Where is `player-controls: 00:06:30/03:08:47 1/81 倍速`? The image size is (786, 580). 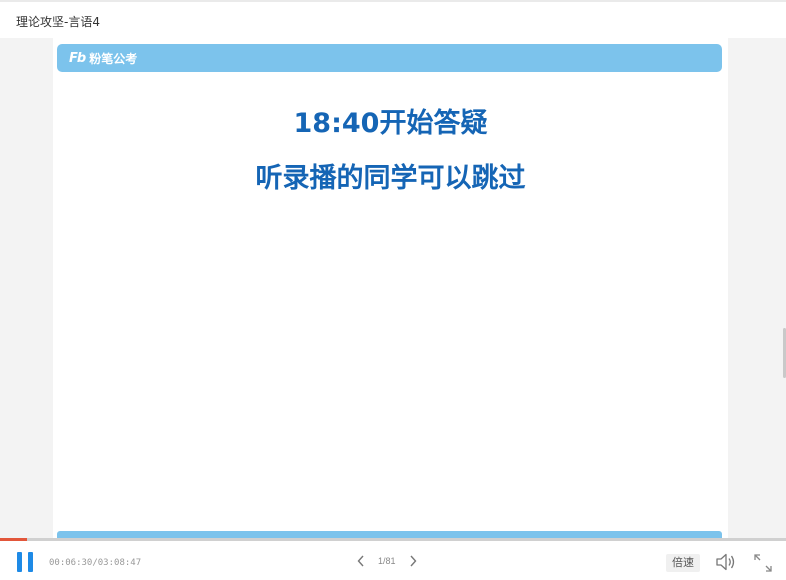 player-controls: 00:06:30/03:08:47 1/81 倍速 is located at coordinates (393, 560).